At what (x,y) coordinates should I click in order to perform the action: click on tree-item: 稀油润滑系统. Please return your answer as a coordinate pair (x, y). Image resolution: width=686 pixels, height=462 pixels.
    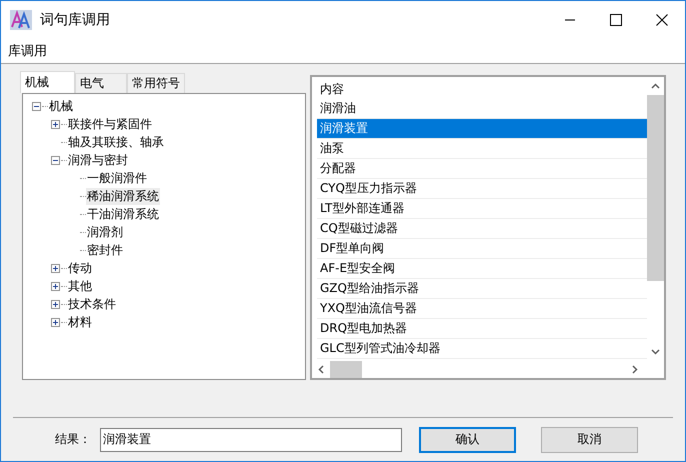
    Looking at the image, I should click on (123, 196).